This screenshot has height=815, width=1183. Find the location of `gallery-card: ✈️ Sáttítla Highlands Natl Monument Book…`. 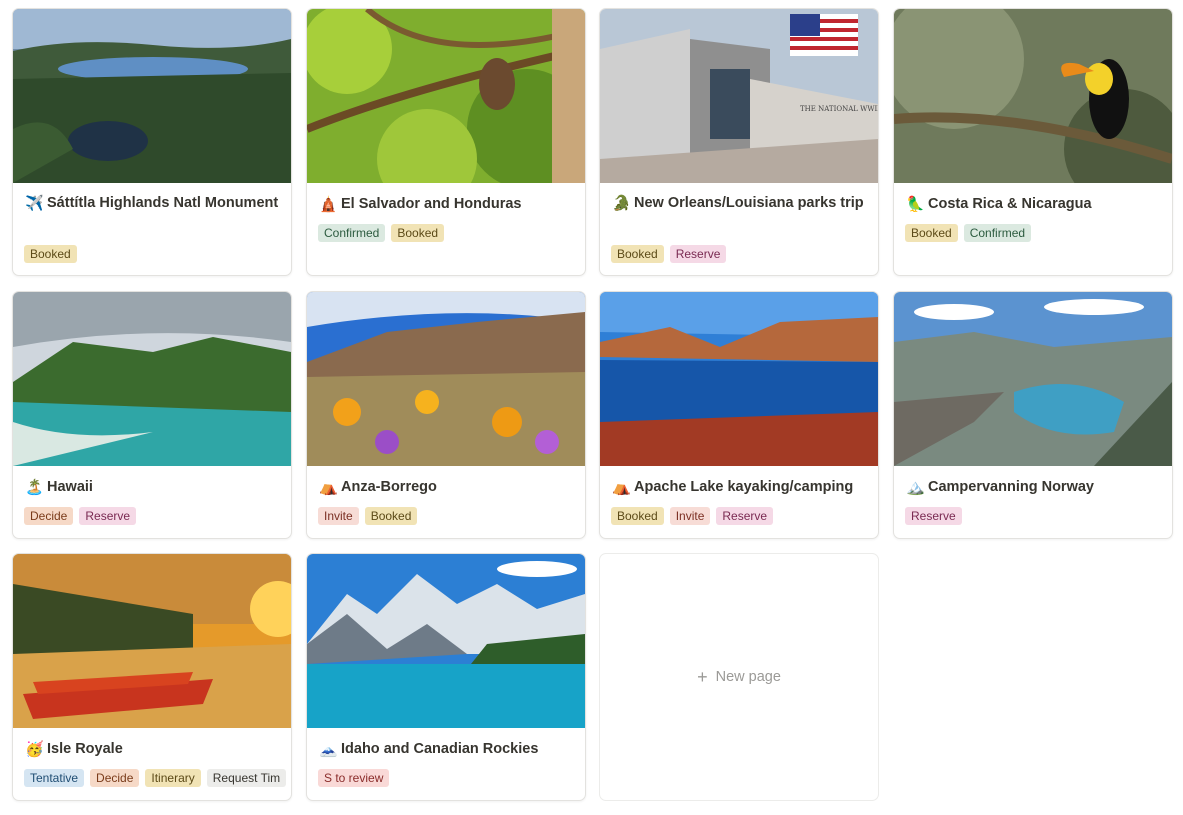

gallery-card: ✈️ Sáttítla Highlands Natl Monument Book… is located at coordinates (152, 142).